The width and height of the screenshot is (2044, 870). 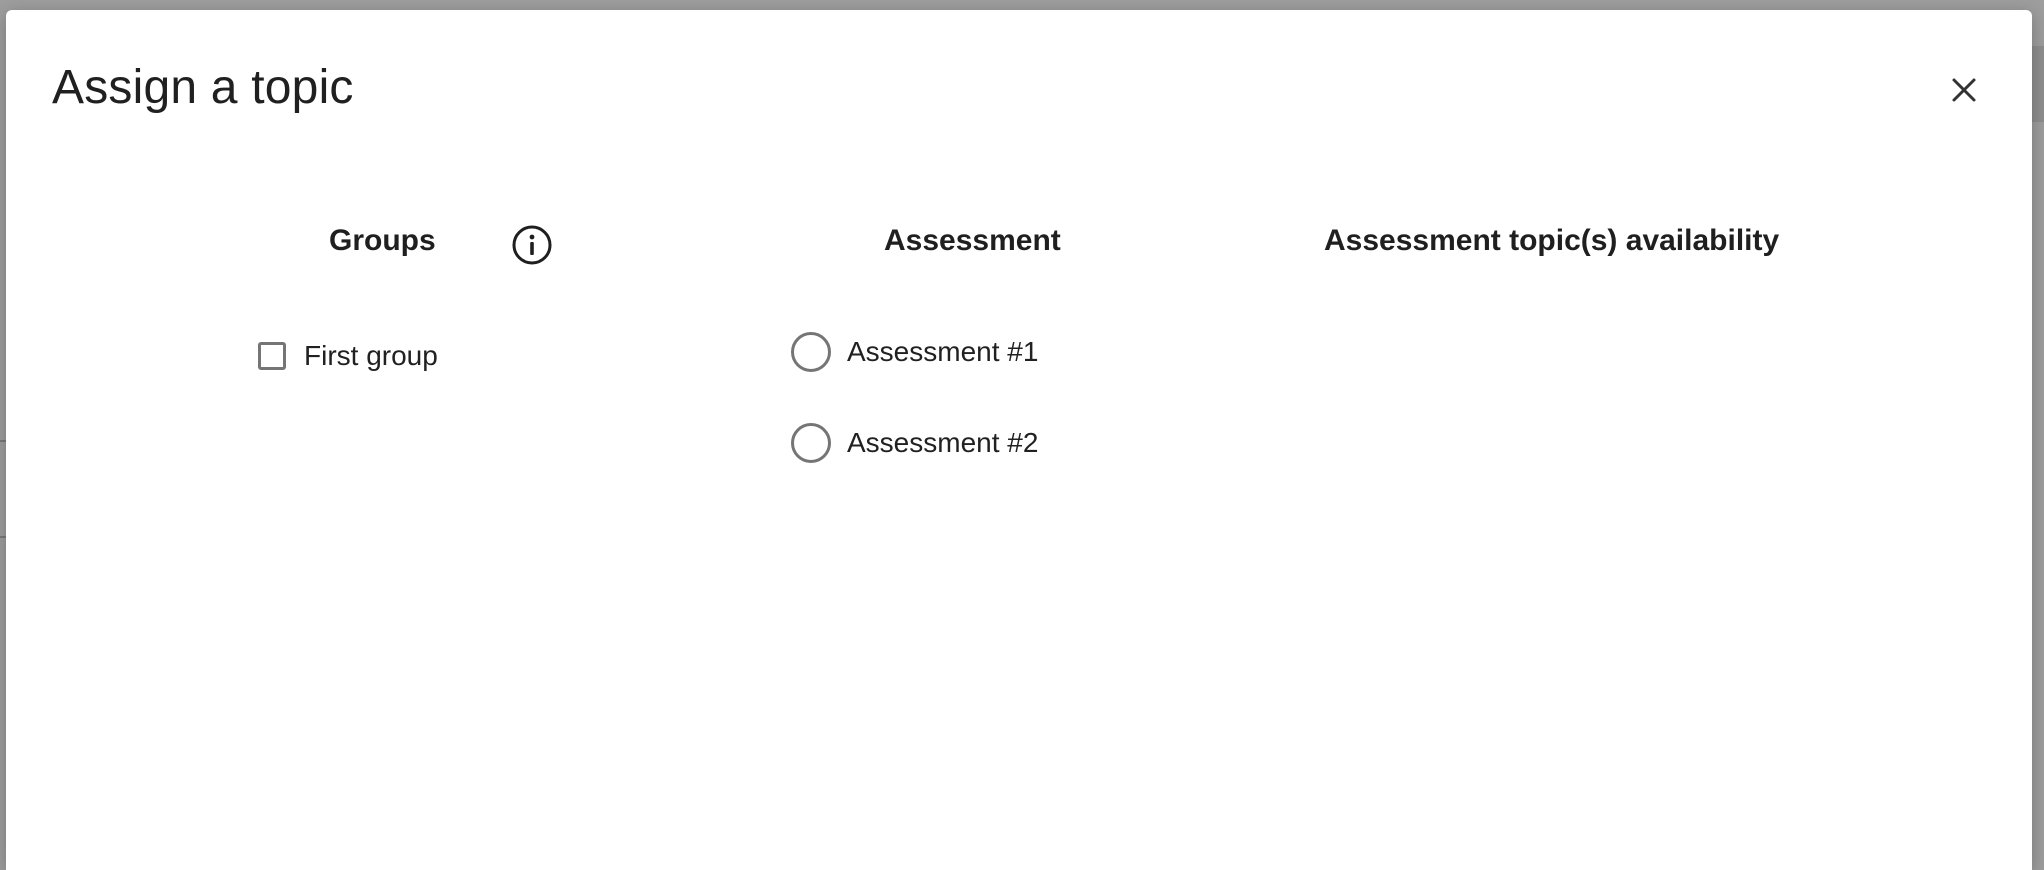 I want to click on assessment-column-header: Assessment, so click(x=972, y=240).